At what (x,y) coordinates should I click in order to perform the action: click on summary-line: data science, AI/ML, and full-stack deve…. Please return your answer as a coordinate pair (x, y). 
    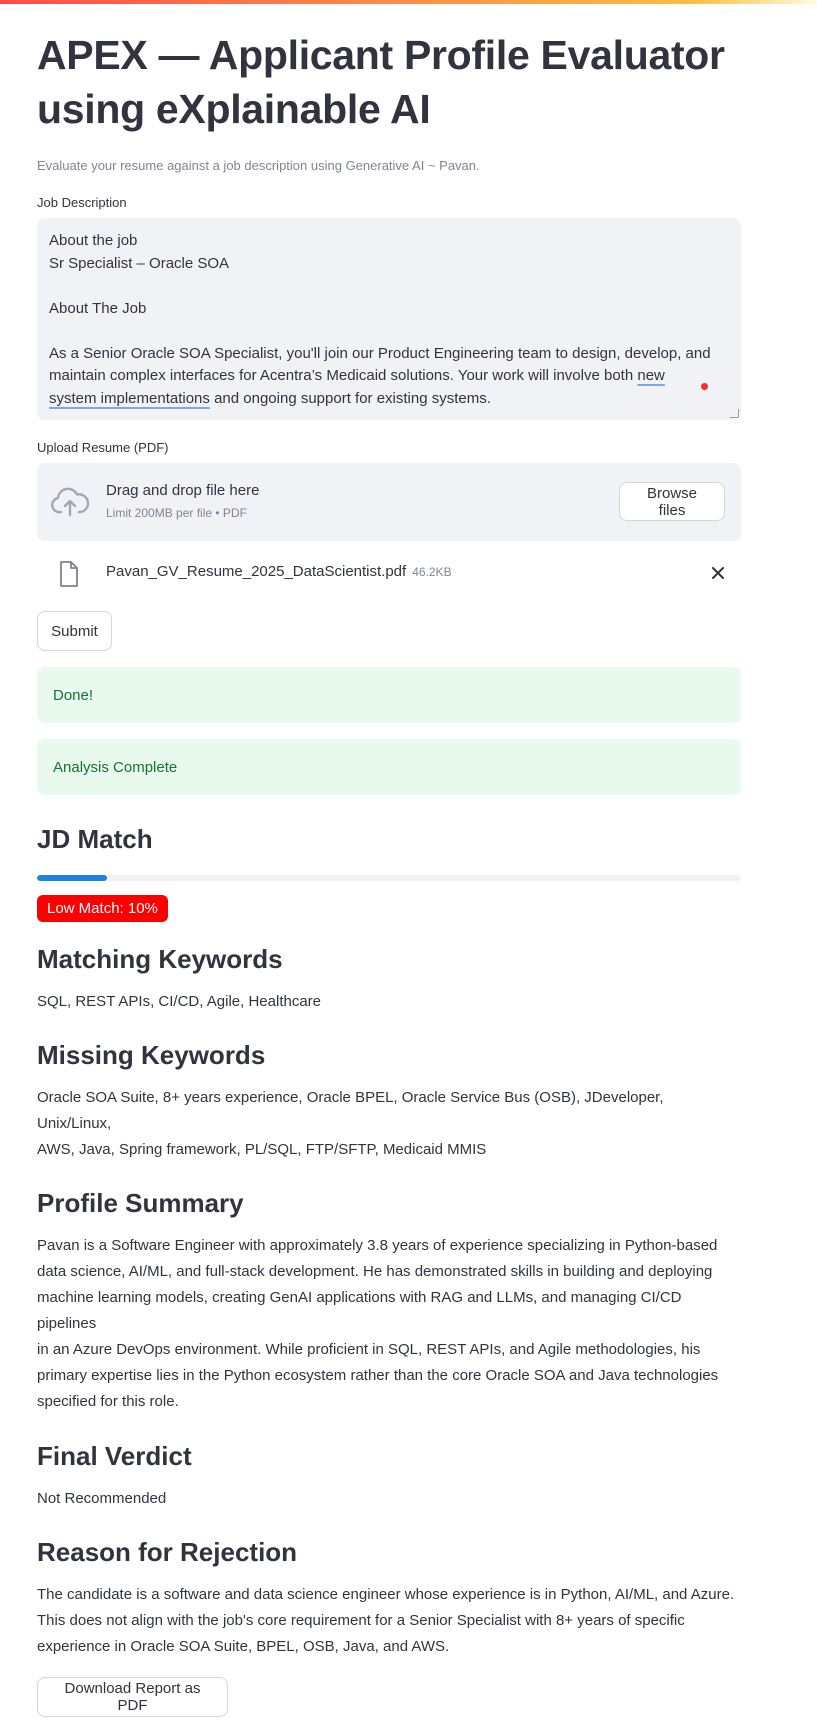
    Looking at the image, I should click on (375, 1271).